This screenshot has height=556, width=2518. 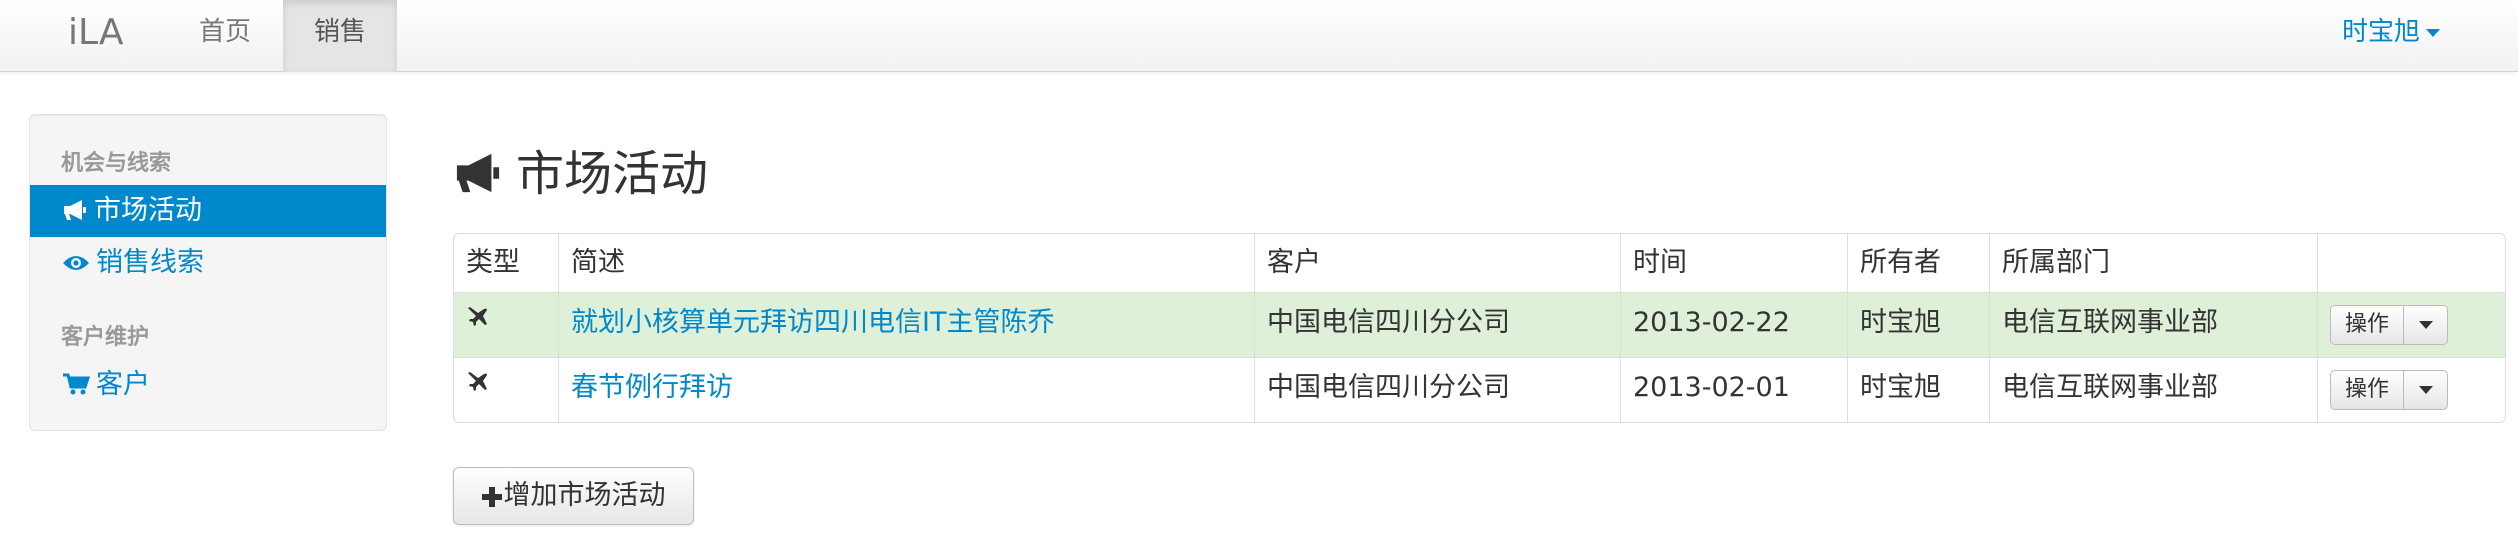 What do you see at coordinates (1733, 325) in the screenshot?
I see `date-cell: 2013-02-22` at bounding box center [1733, 325].